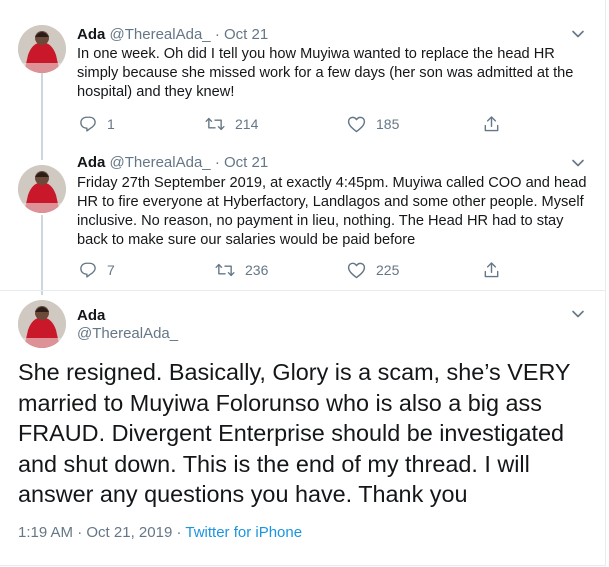  I want to click on chevron-down-icon, so click(578, 314).